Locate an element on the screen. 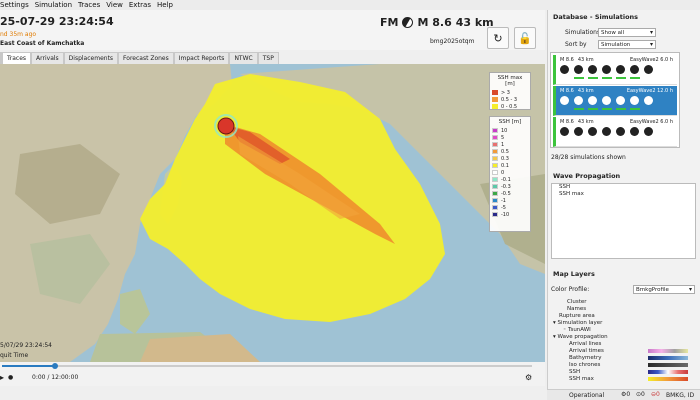 Image resolution: width=700 pixels, height=400 pixels. wave-propagation-title: Wave Propagation is located at coordinates (587, 176).